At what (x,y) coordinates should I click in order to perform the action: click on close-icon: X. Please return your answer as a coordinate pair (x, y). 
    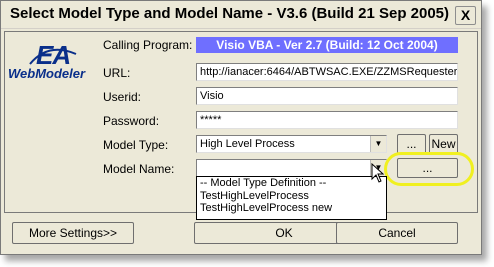
    Looking at the image, I should click on (465, 15).